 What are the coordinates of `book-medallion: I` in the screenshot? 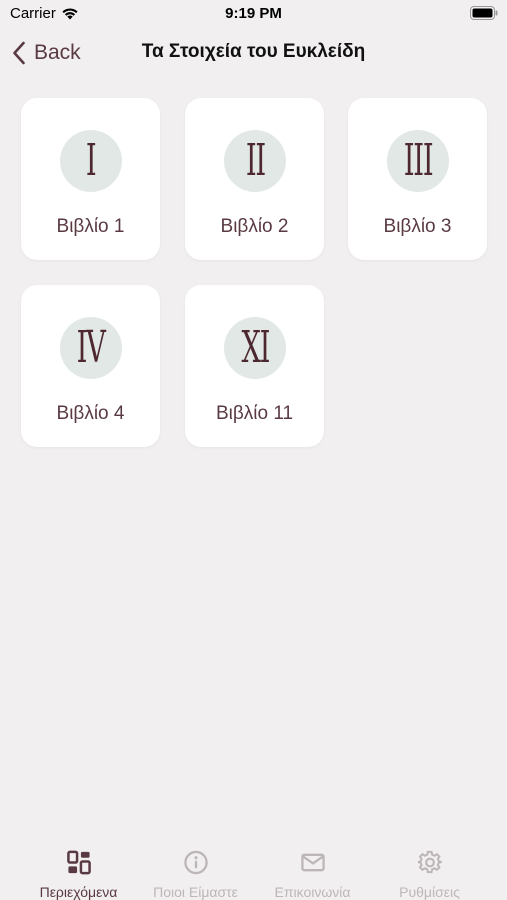 It's located at (91, 161).